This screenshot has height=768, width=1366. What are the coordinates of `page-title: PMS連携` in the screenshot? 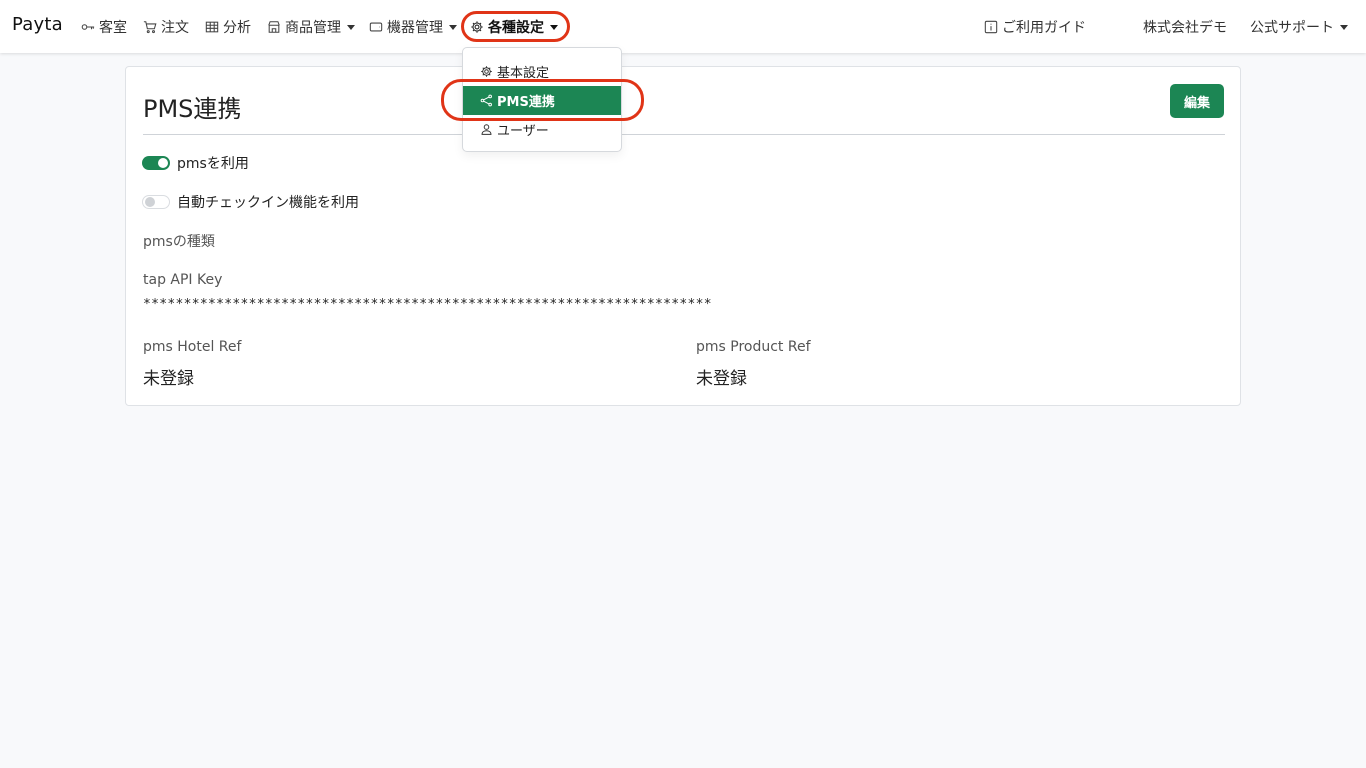 It's located at (192, 109).